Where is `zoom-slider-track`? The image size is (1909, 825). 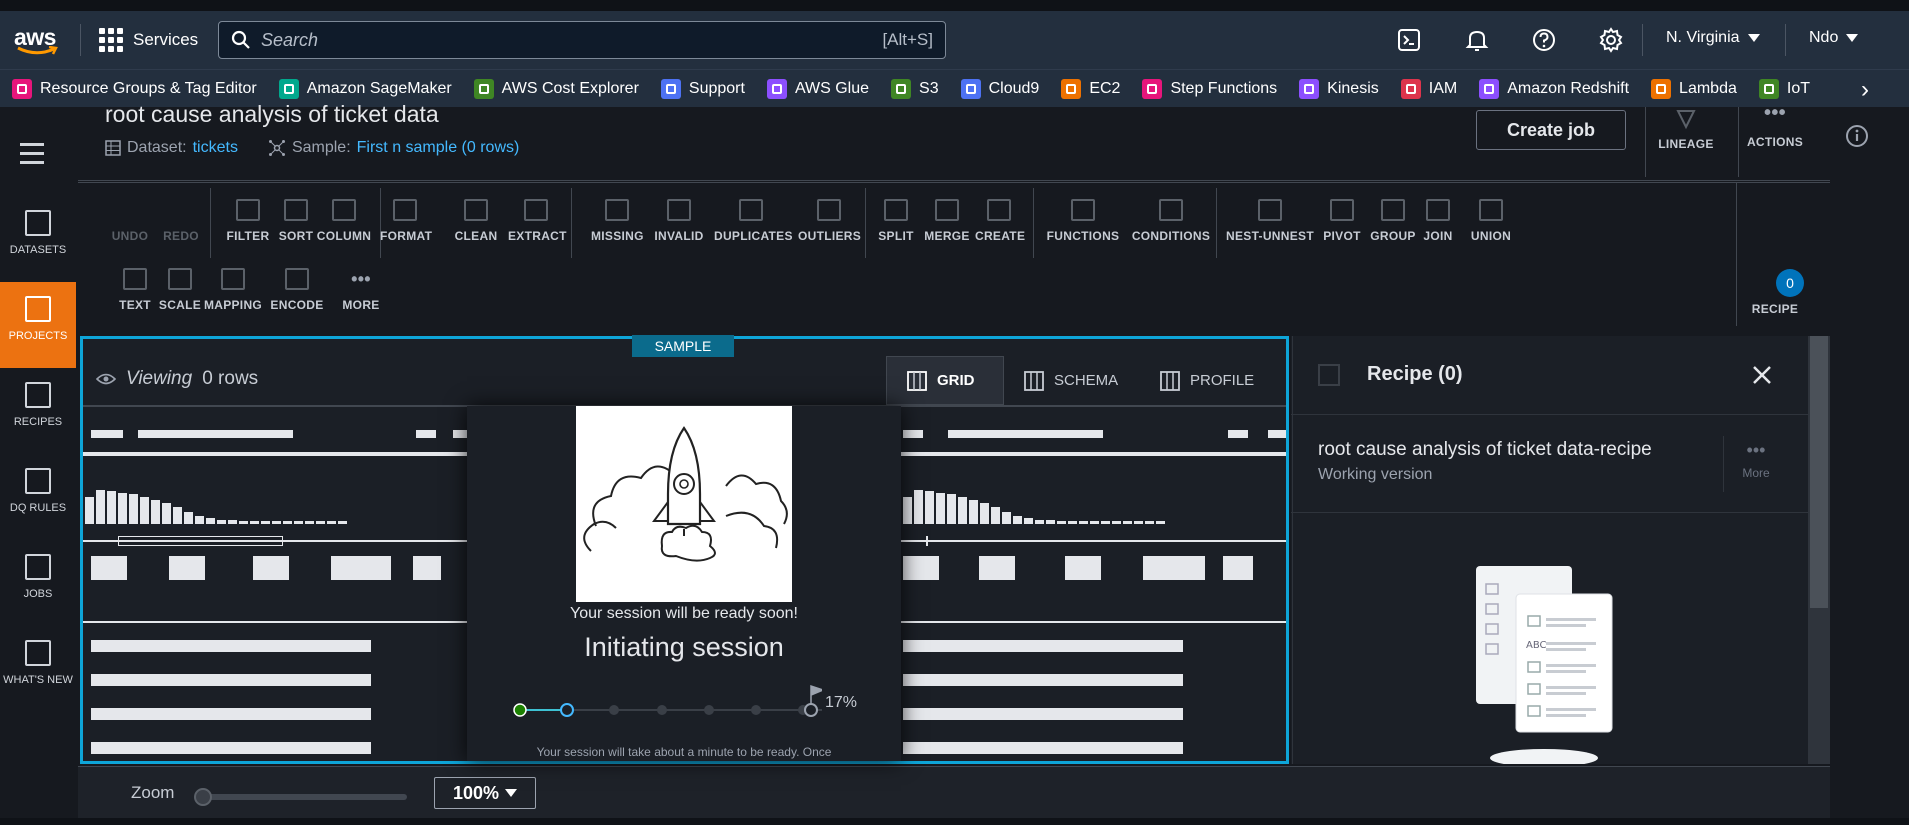
zoom-slider-track is located at coordinates (301, 797).